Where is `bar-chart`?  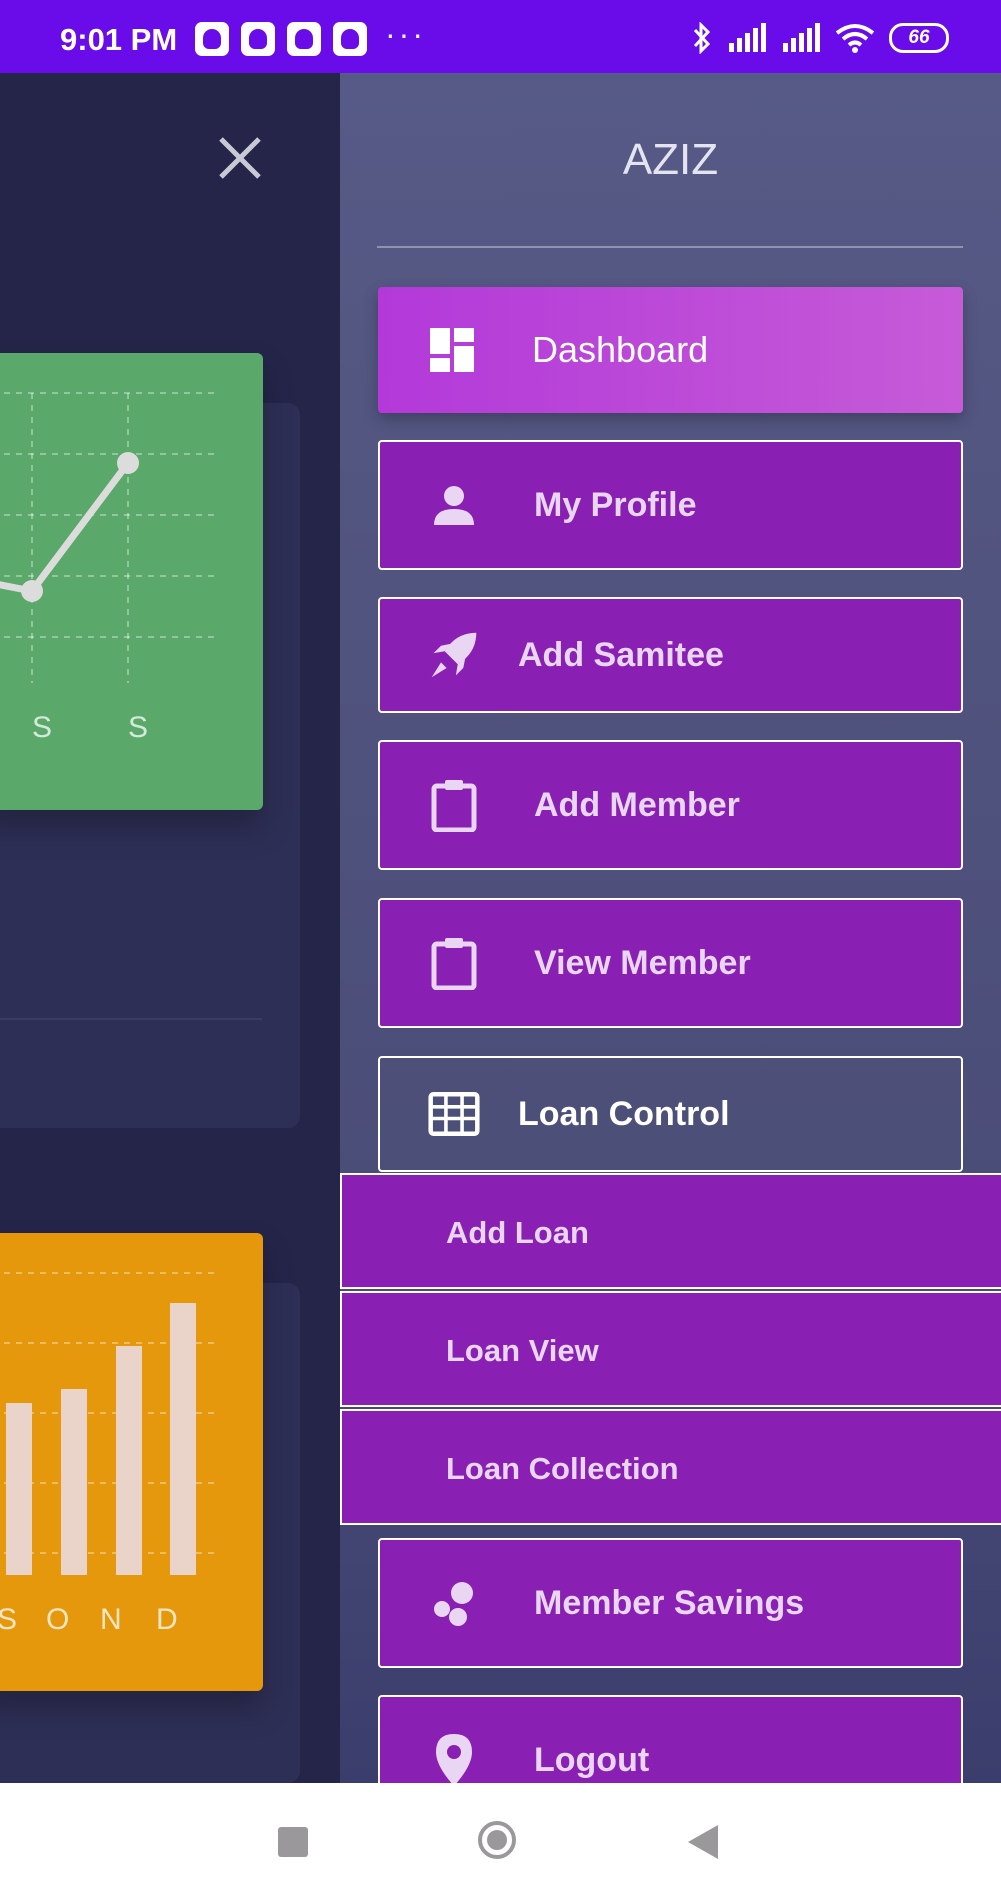 bar-chart is located at coordinates (110, 1423).